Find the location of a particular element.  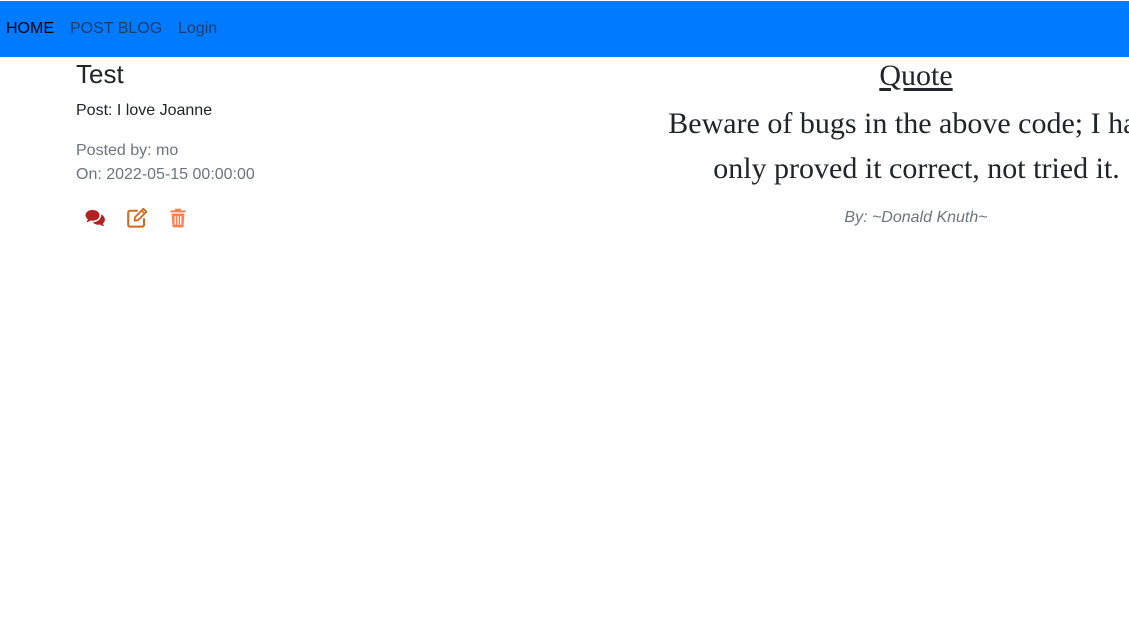

comment-button is located at coordinates (95, 218).